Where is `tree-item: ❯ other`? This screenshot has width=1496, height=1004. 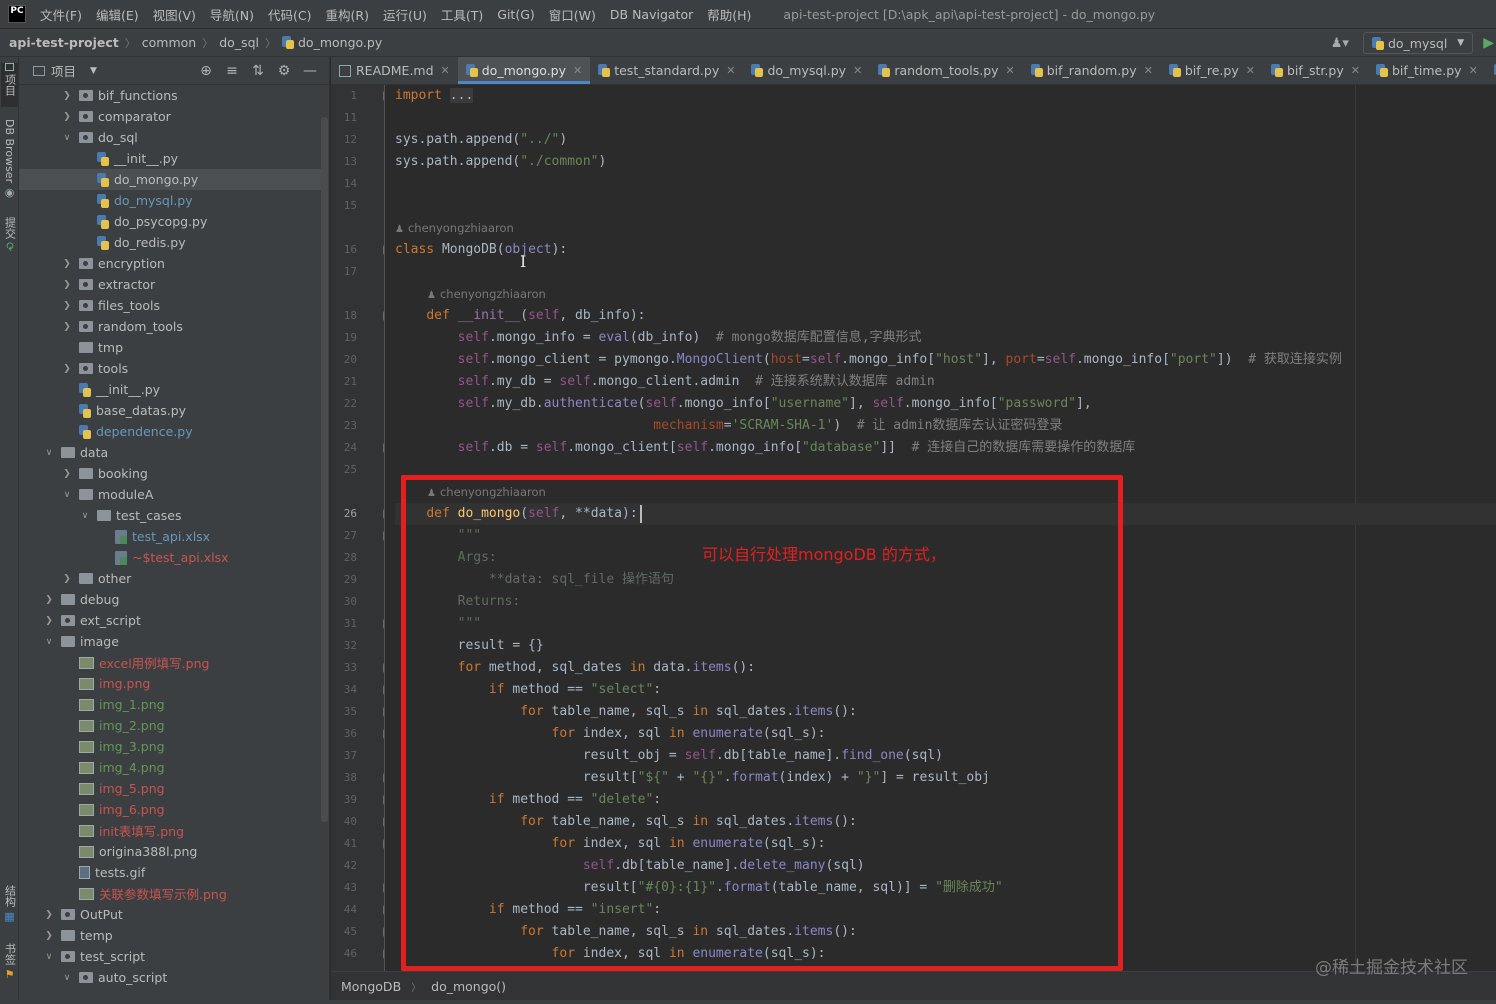 tree-item: ❯ other is located at coordinates (170, 578).